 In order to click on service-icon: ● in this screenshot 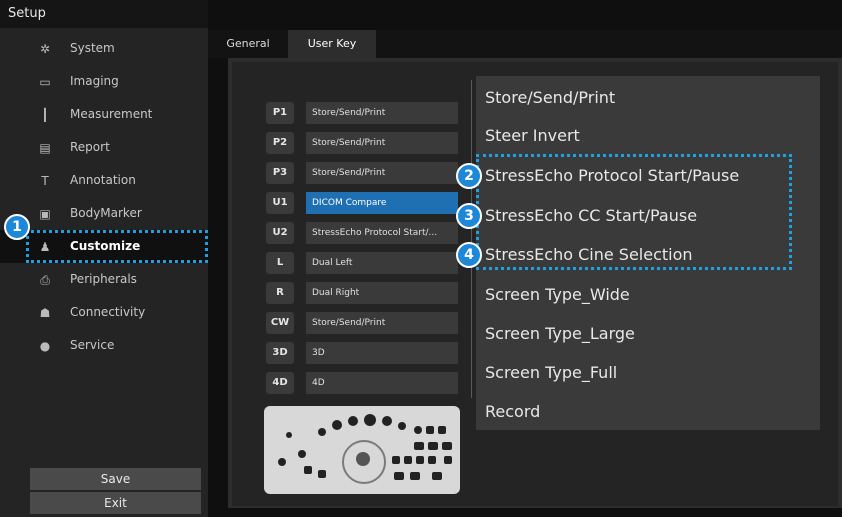, I will do `click(45, 346)`.